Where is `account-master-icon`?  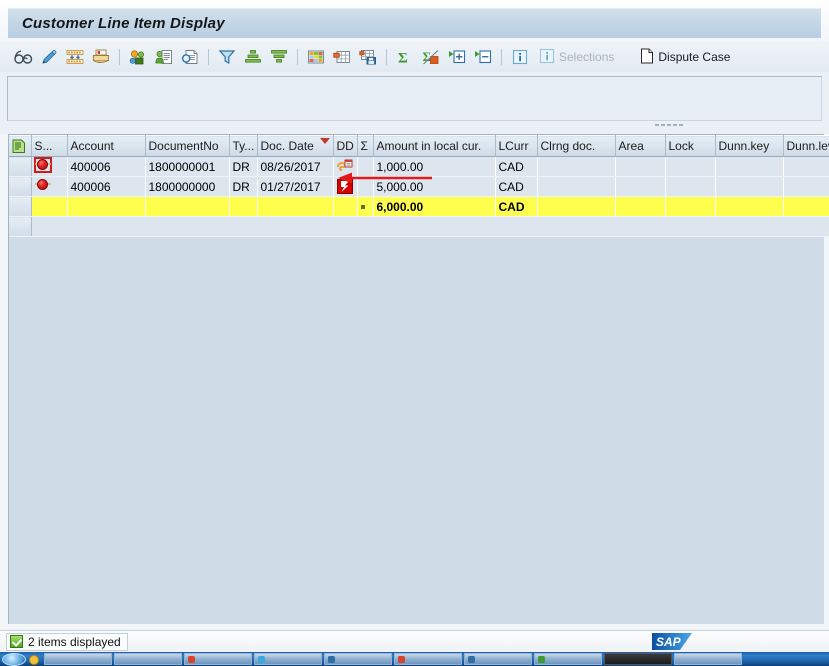
account-master-icon is located at coordinates (164, 57).